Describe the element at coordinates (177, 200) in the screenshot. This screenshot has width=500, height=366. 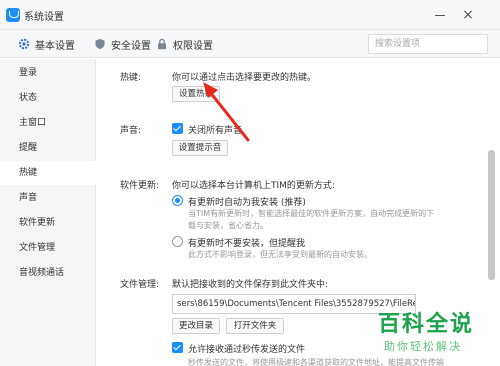
I see `auto-install-radio` at that location.